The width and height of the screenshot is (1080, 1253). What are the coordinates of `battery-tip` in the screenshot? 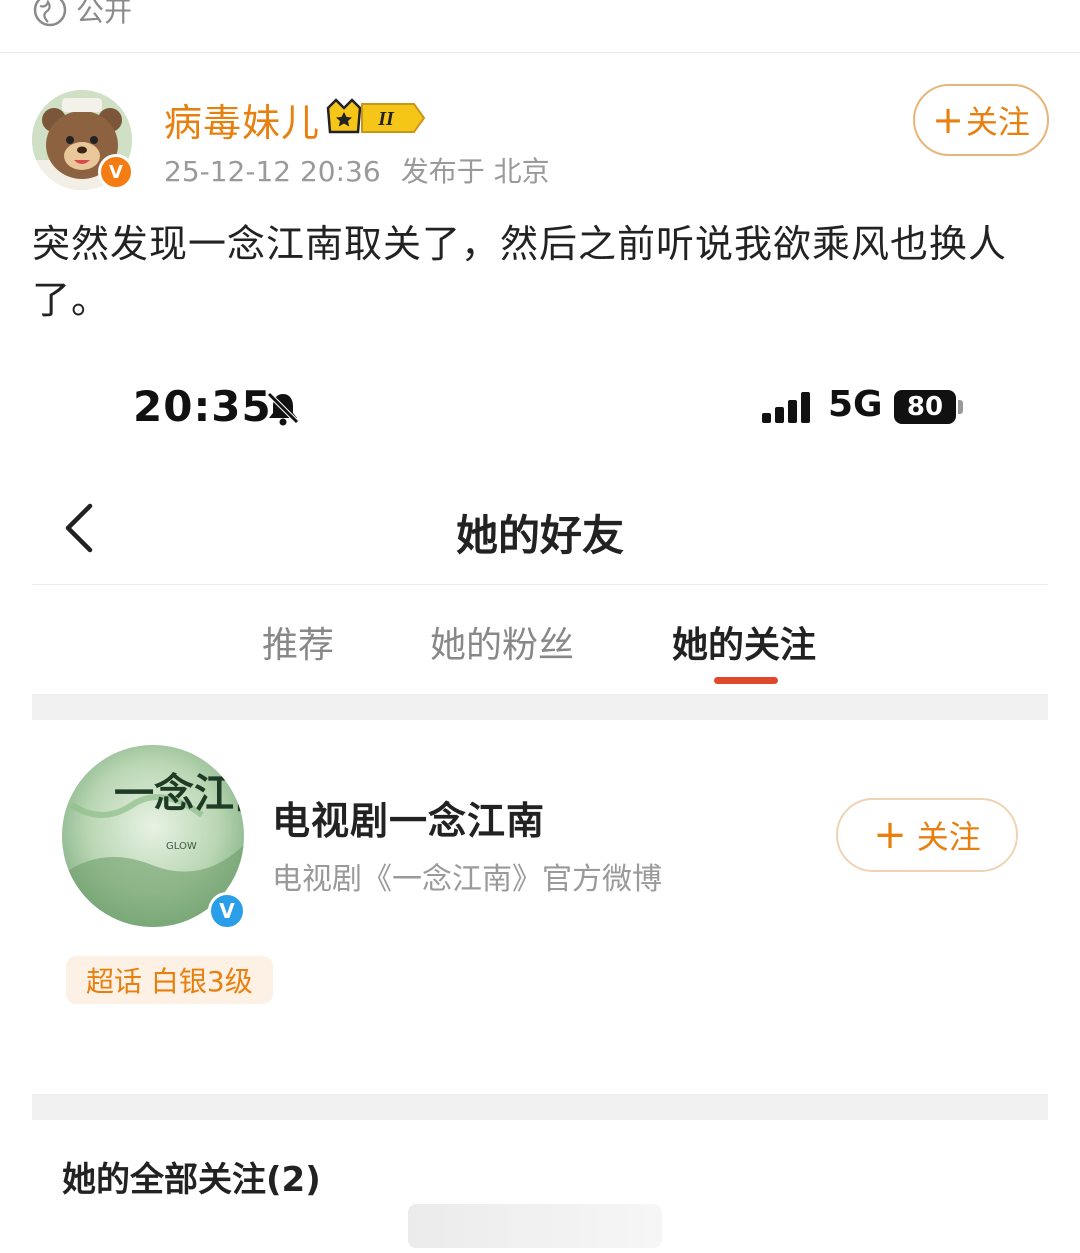 It's located at (960, 407).